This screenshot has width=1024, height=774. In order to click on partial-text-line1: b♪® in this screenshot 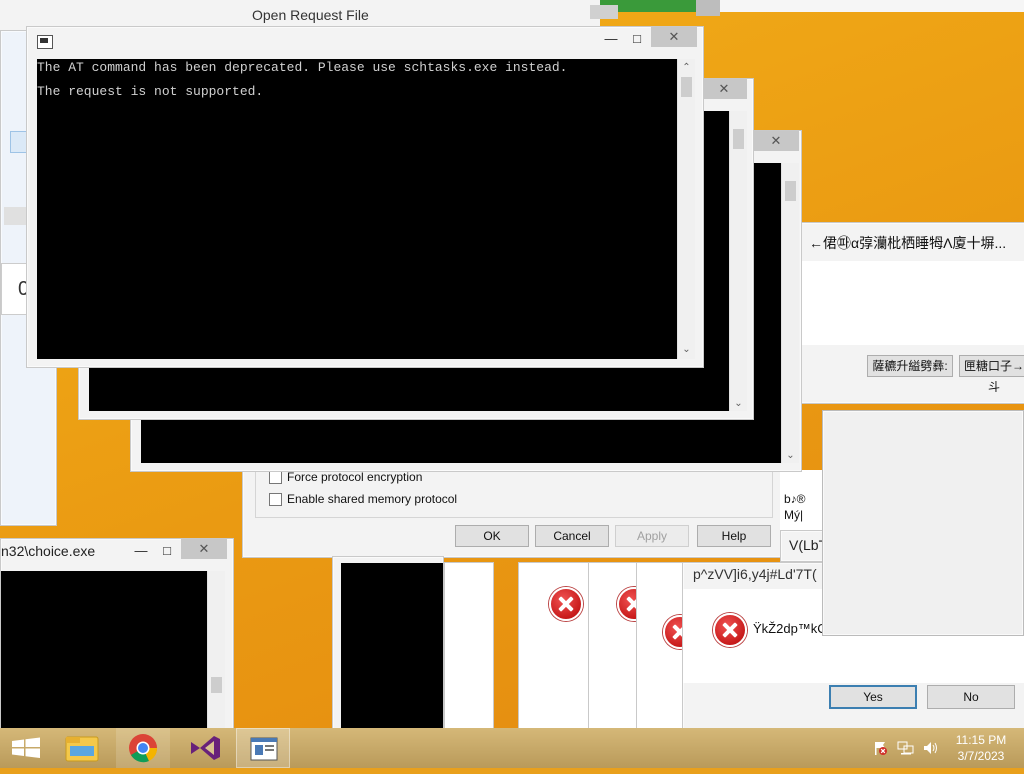, I will do `click(795, 499)`.